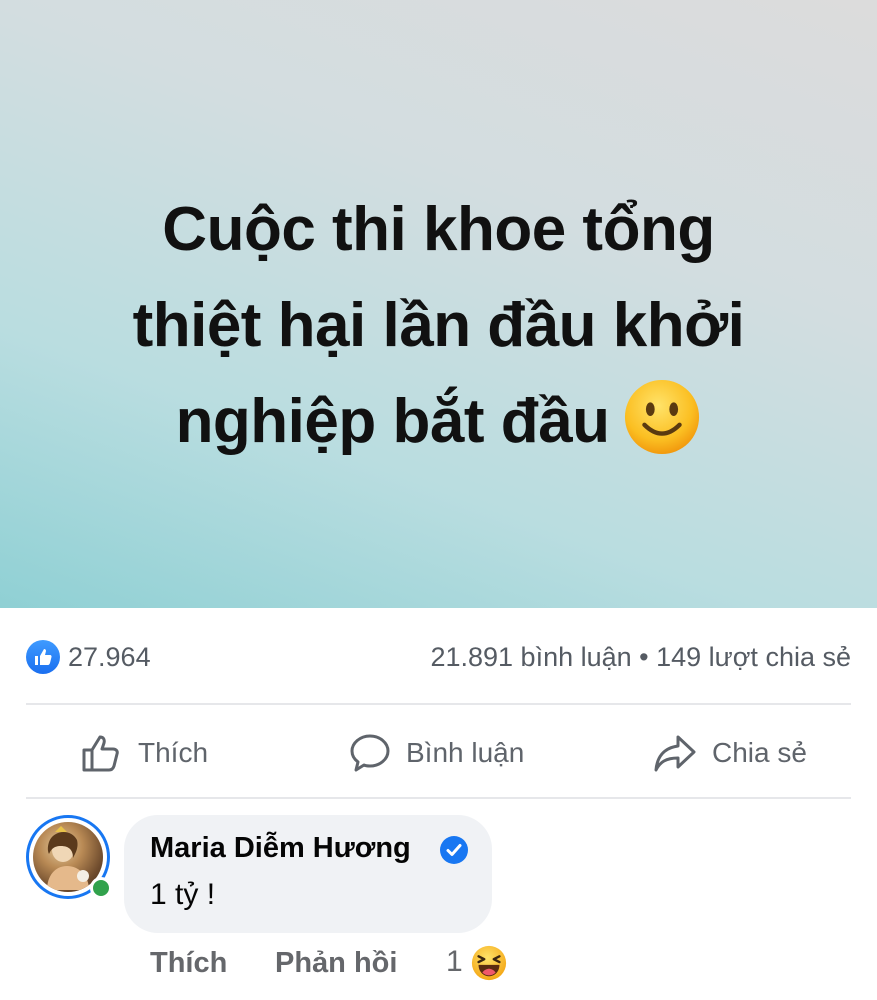 The width and height of the screenshot is (877, 1000). Describe the element at coordinates (640, 657) in the screenshot. I see `comments-shares-count: 21.891 bình luận • 149 lượt chia sẻ` at that location.